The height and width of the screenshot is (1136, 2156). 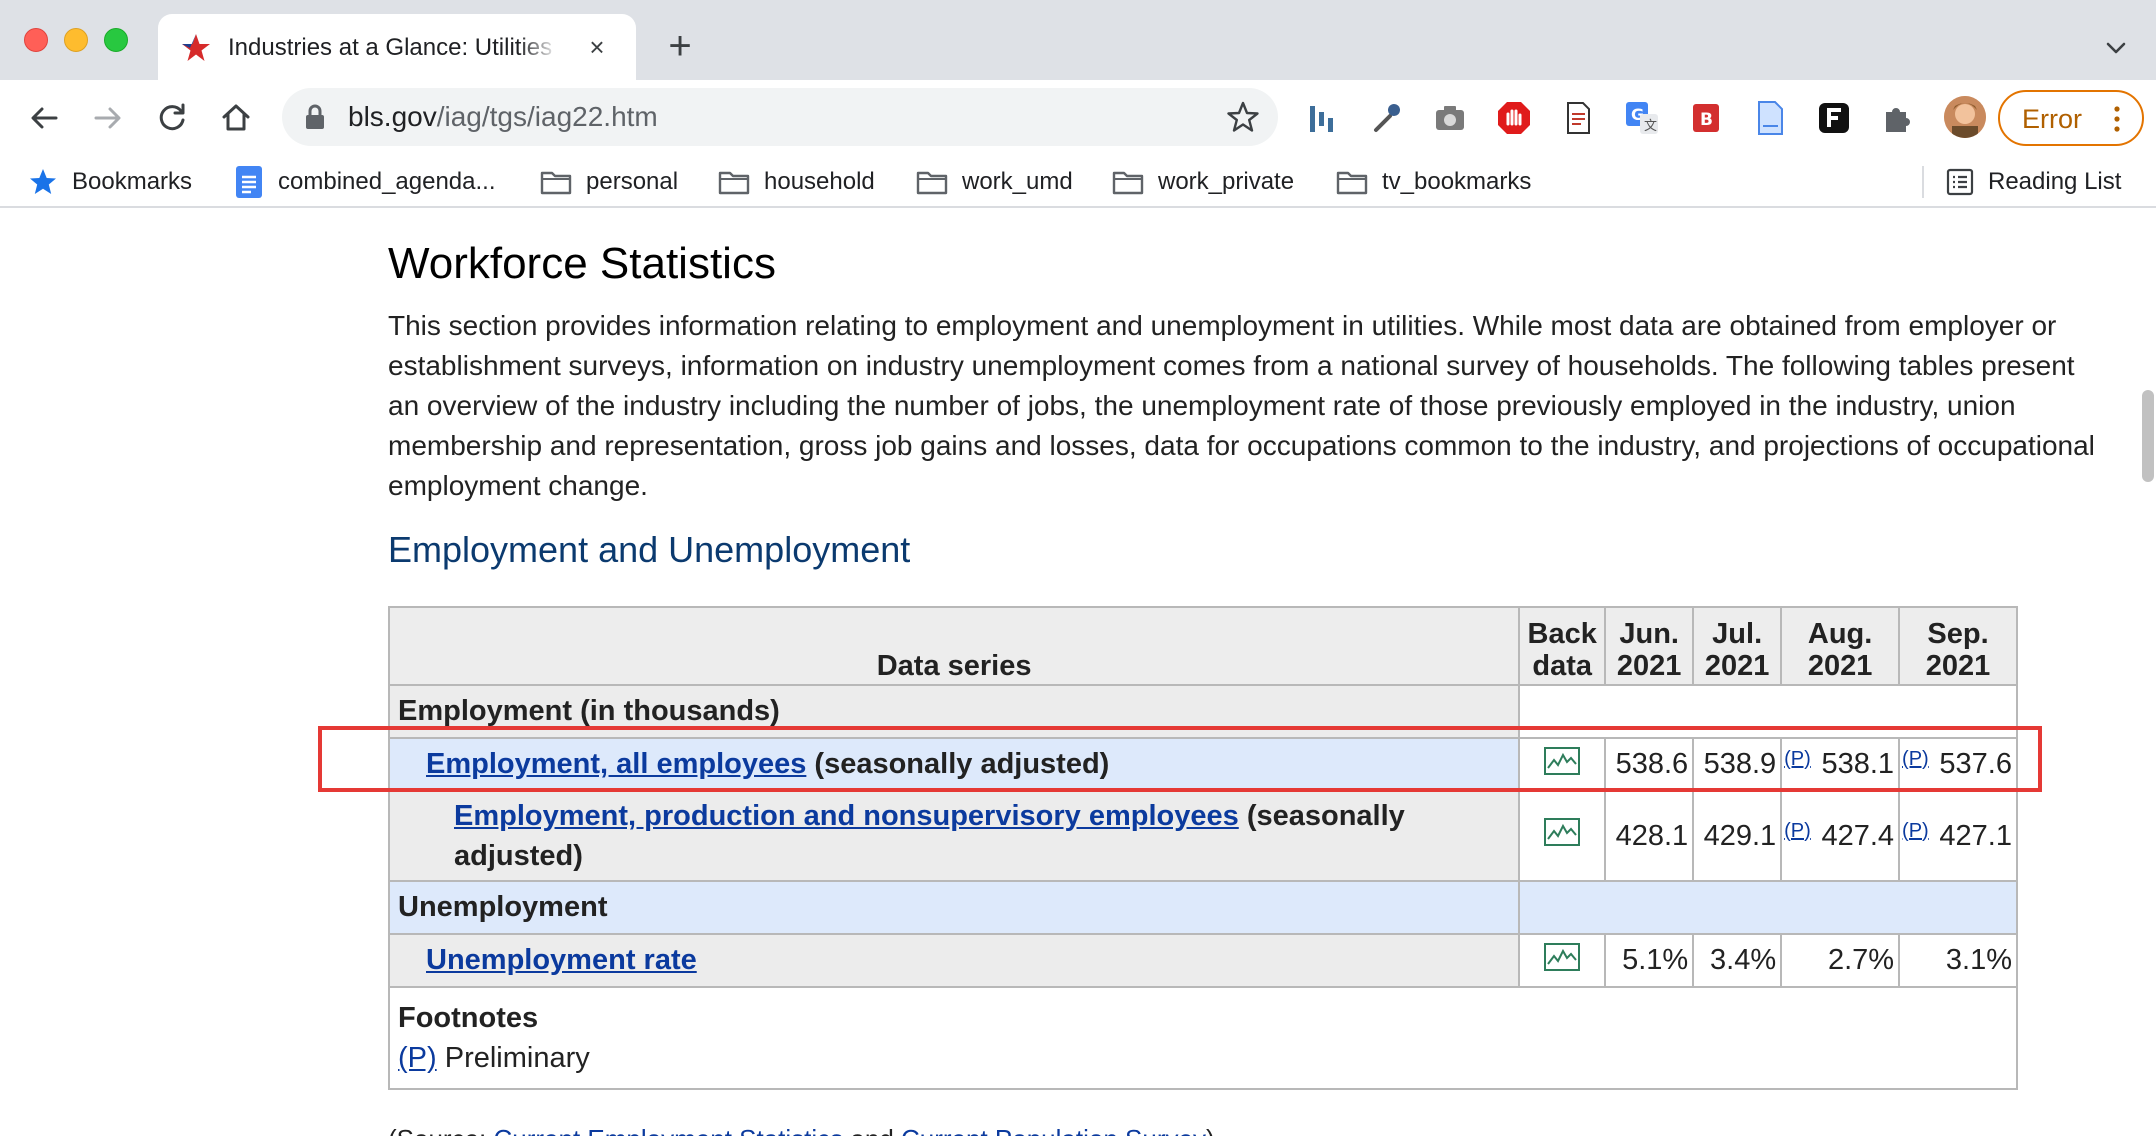 What do you see at coordinates (1958, 764) in the screenshot?
I see `value-sep: (P) 537.6` at bounding box center [1958, 764].